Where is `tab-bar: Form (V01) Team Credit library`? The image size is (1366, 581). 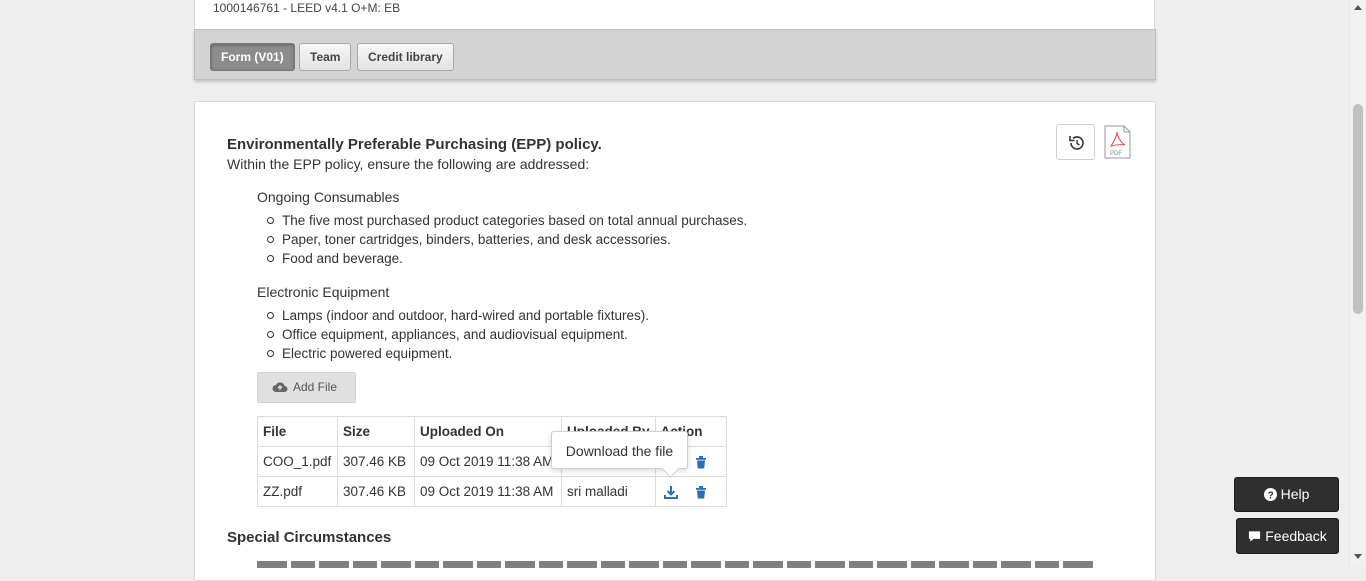 tab-bar: Form (V01) Team Credit library is located at coordinates (675, 54).